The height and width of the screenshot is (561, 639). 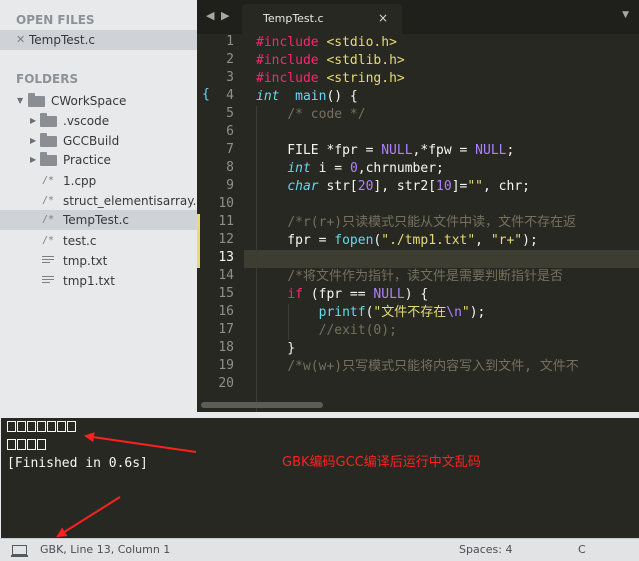 I want to click on open-file-item: ✕ TempTest.c, so click(x=98, y=40).